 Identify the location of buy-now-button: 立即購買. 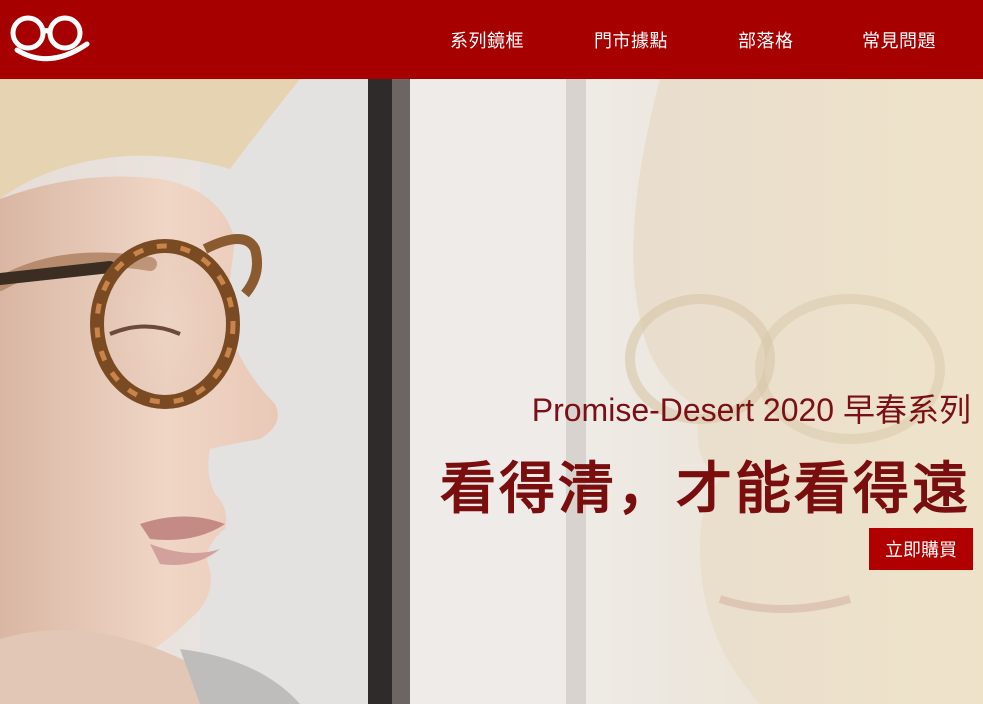
(921, 549).